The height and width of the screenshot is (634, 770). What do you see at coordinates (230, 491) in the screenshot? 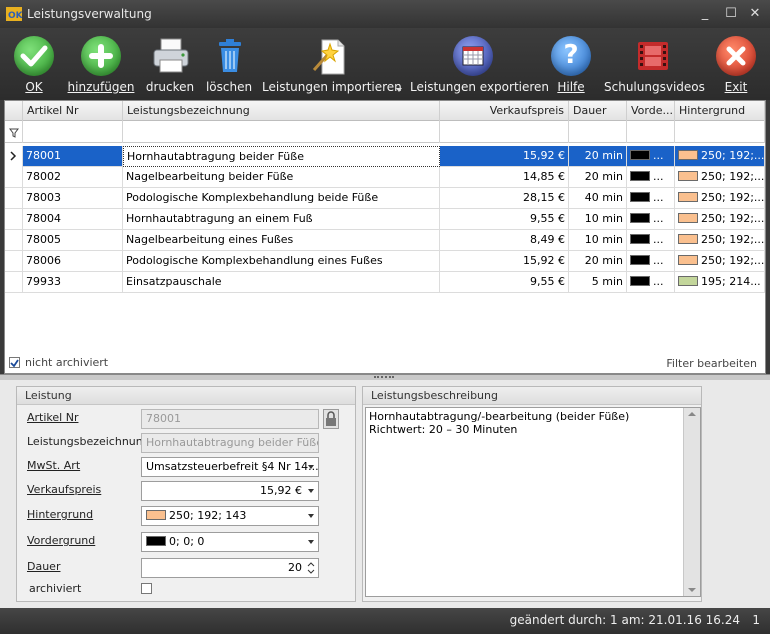
I see `verkaufspreis-field: 15,92 €` at bounding box center [230, 491].